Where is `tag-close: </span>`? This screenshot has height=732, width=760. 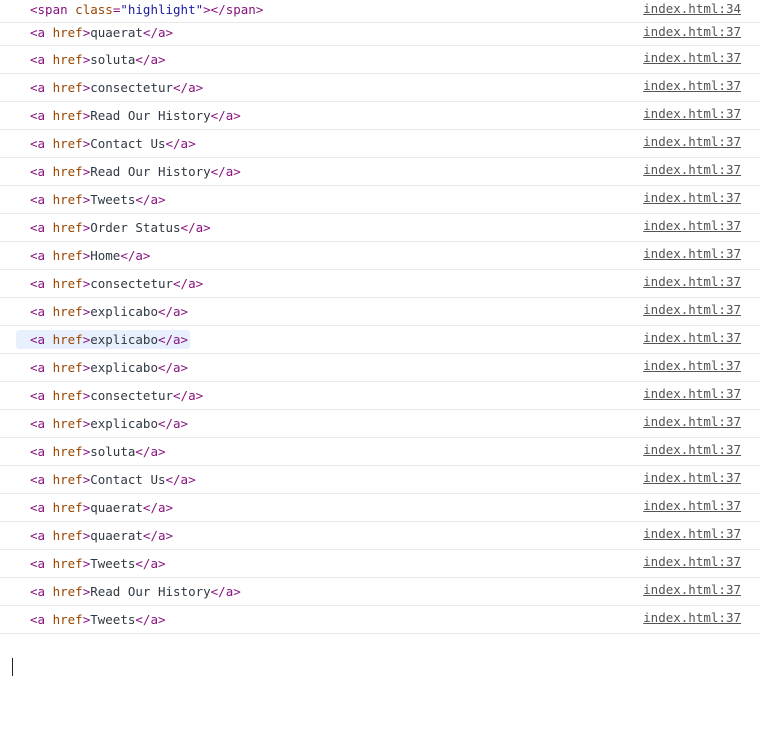
tag-close: </span> is located at coordinates (237, 9).